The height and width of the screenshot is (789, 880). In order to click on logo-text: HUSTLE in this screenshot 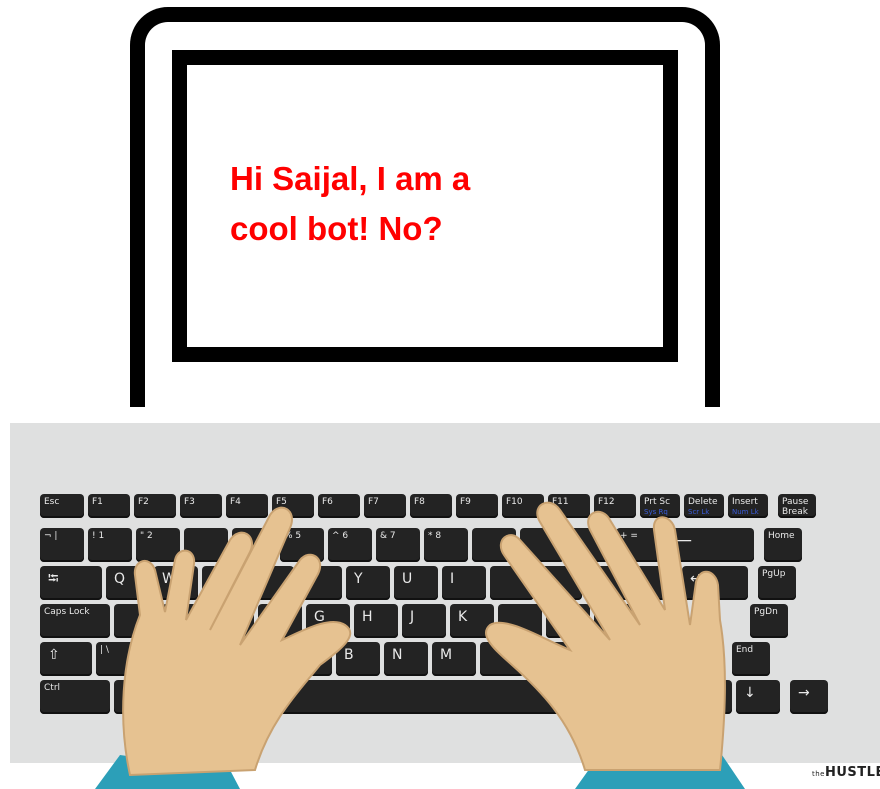, I will do `click(852, 772)`.